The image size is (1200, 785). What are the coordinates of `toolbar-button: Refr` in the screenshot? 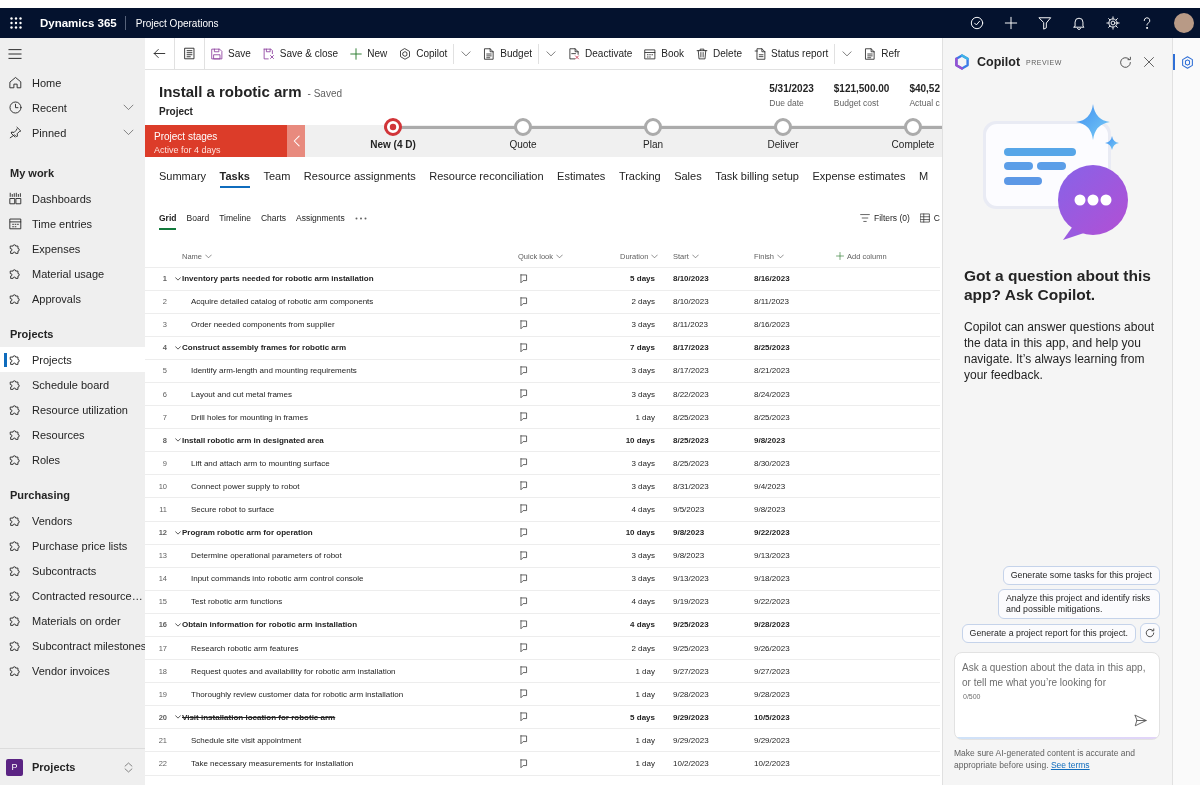 It's located at (882, 53).